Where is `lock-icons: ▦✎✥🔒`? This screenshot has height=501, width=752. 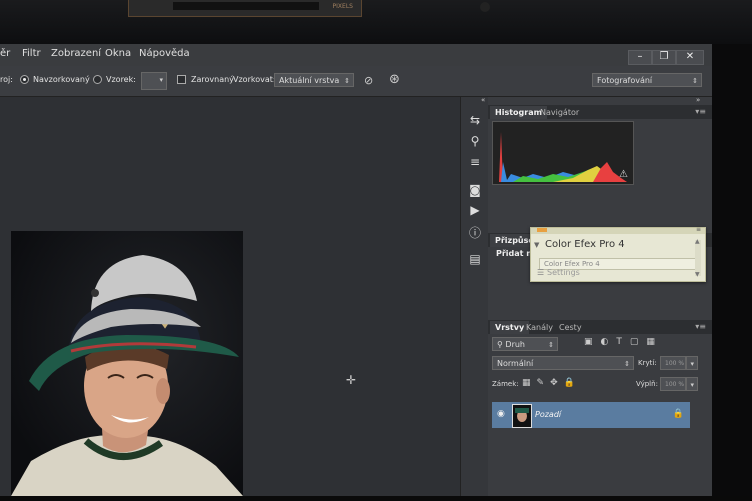 lock-icons: ▦✎✥🔒 is located at coordinates (551, 383).